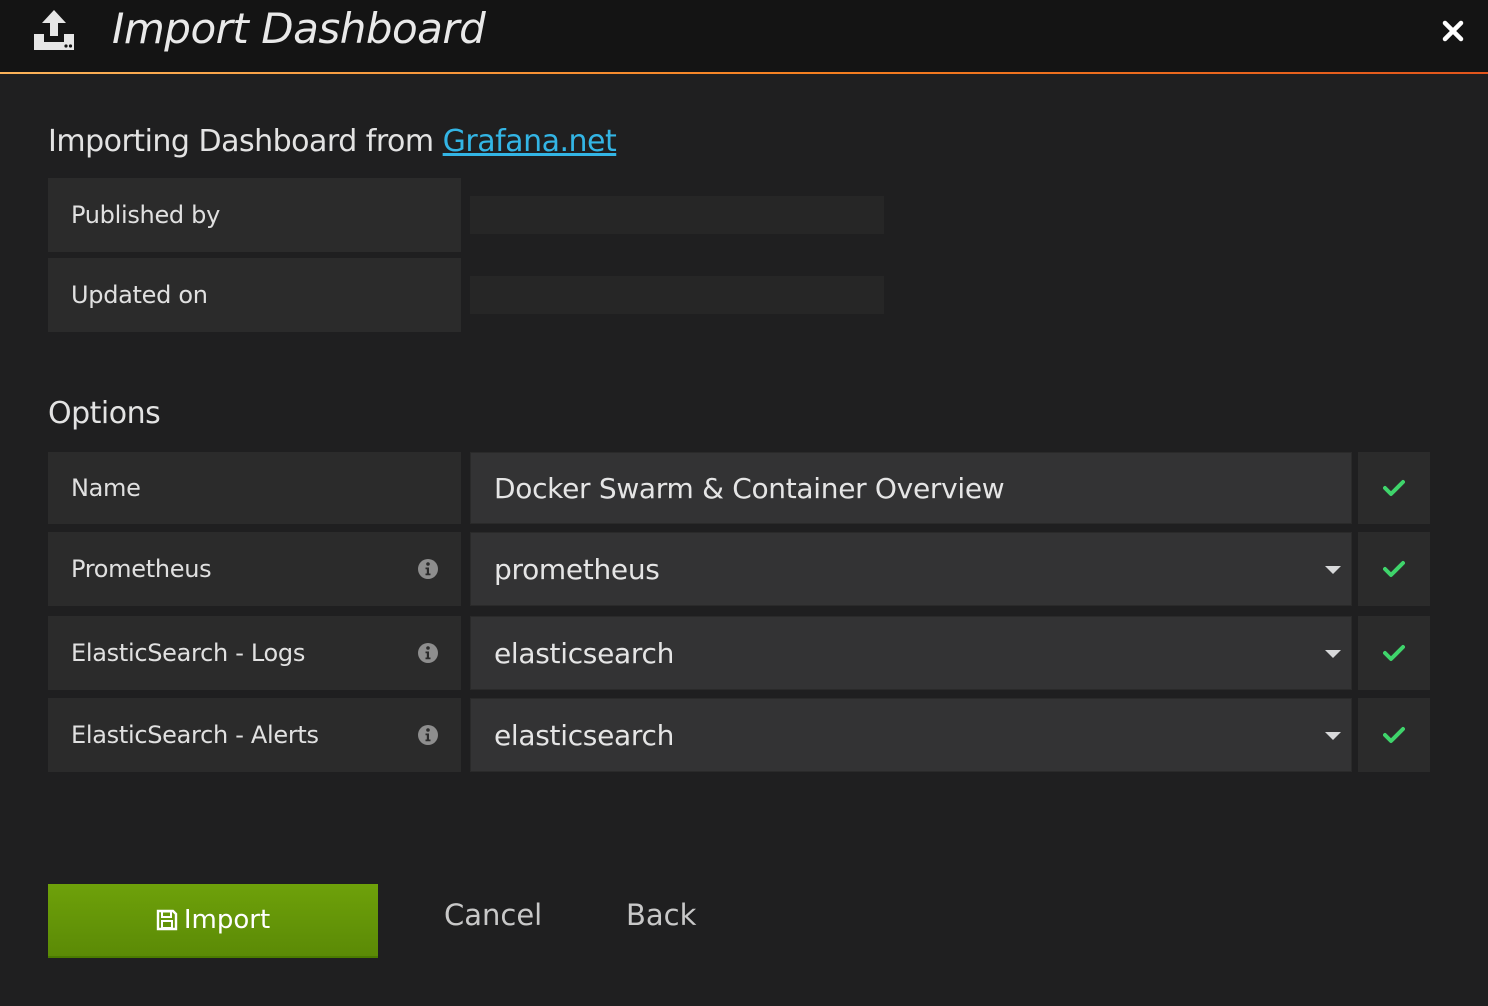 Image resolution: width=1488 pixels, height=1006 pixels. I want to click on elasticsearch-alerts-label: ElasticSearch - Alerts, so click(254, 735).